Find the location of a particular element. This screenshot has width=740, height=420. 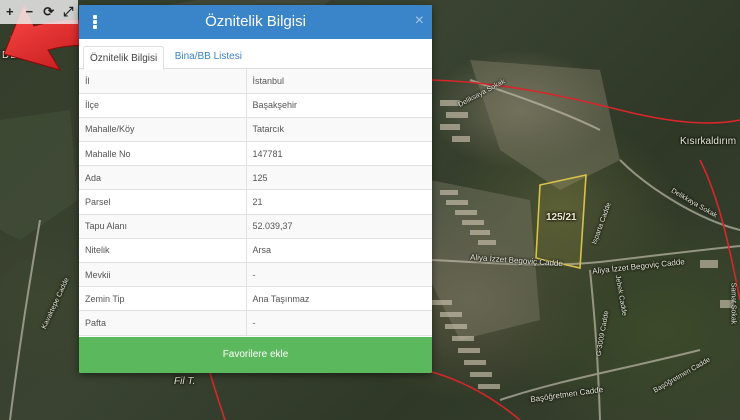

zoom-in-button: + is located at coordinates (10, 12).